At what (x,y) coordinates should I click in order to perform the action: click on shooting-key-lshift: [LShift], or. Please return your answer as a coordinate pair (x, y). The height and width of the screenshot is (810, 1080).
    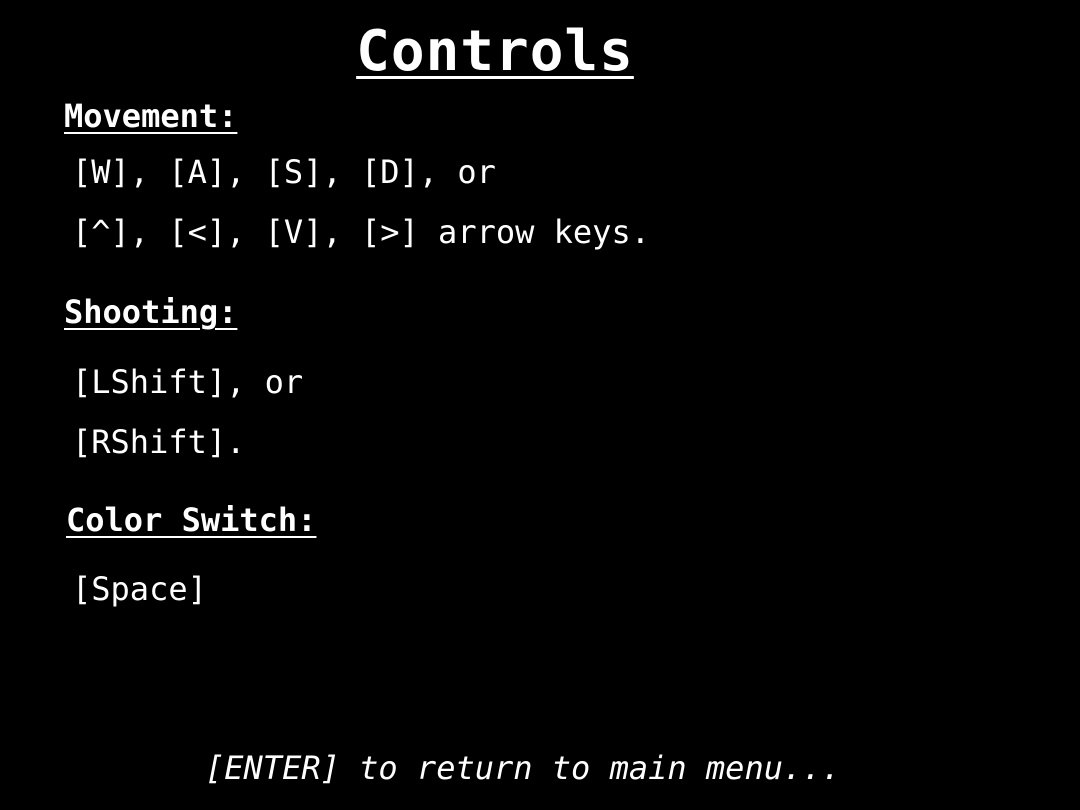
    Looking at the image, I should click on (188, 382).